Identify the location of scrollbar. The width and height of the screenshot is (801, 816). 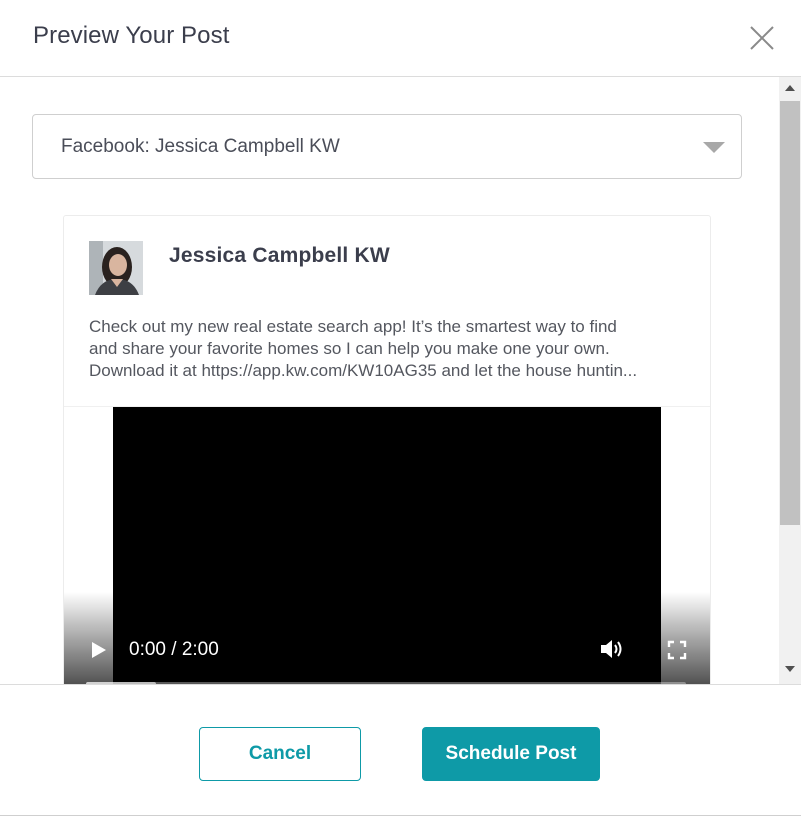
(790, 380).